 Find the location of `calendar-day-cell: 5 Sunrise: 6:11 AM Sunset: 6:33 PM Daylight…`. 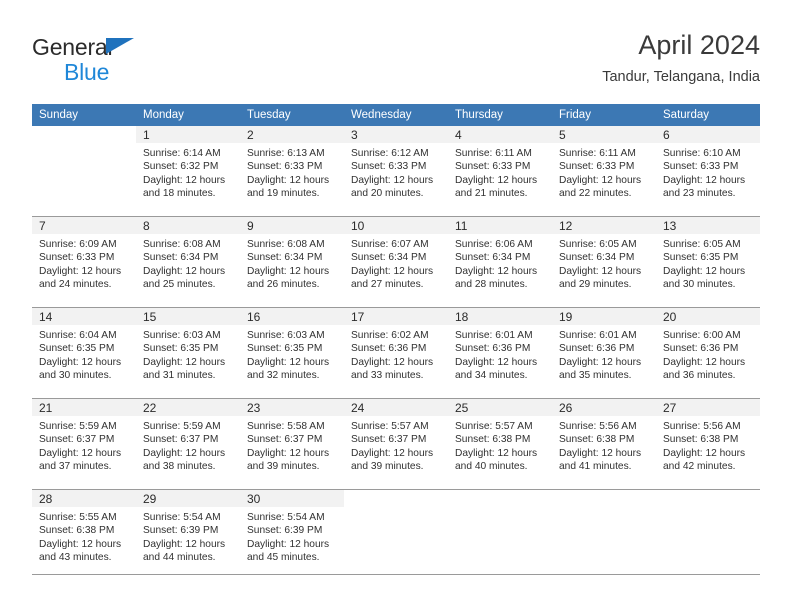

calendar-day-cell: 5 Sunrise: 6:11 AM Sunset: 6:33 PM Daylight… is located at coordinates (604, 171).